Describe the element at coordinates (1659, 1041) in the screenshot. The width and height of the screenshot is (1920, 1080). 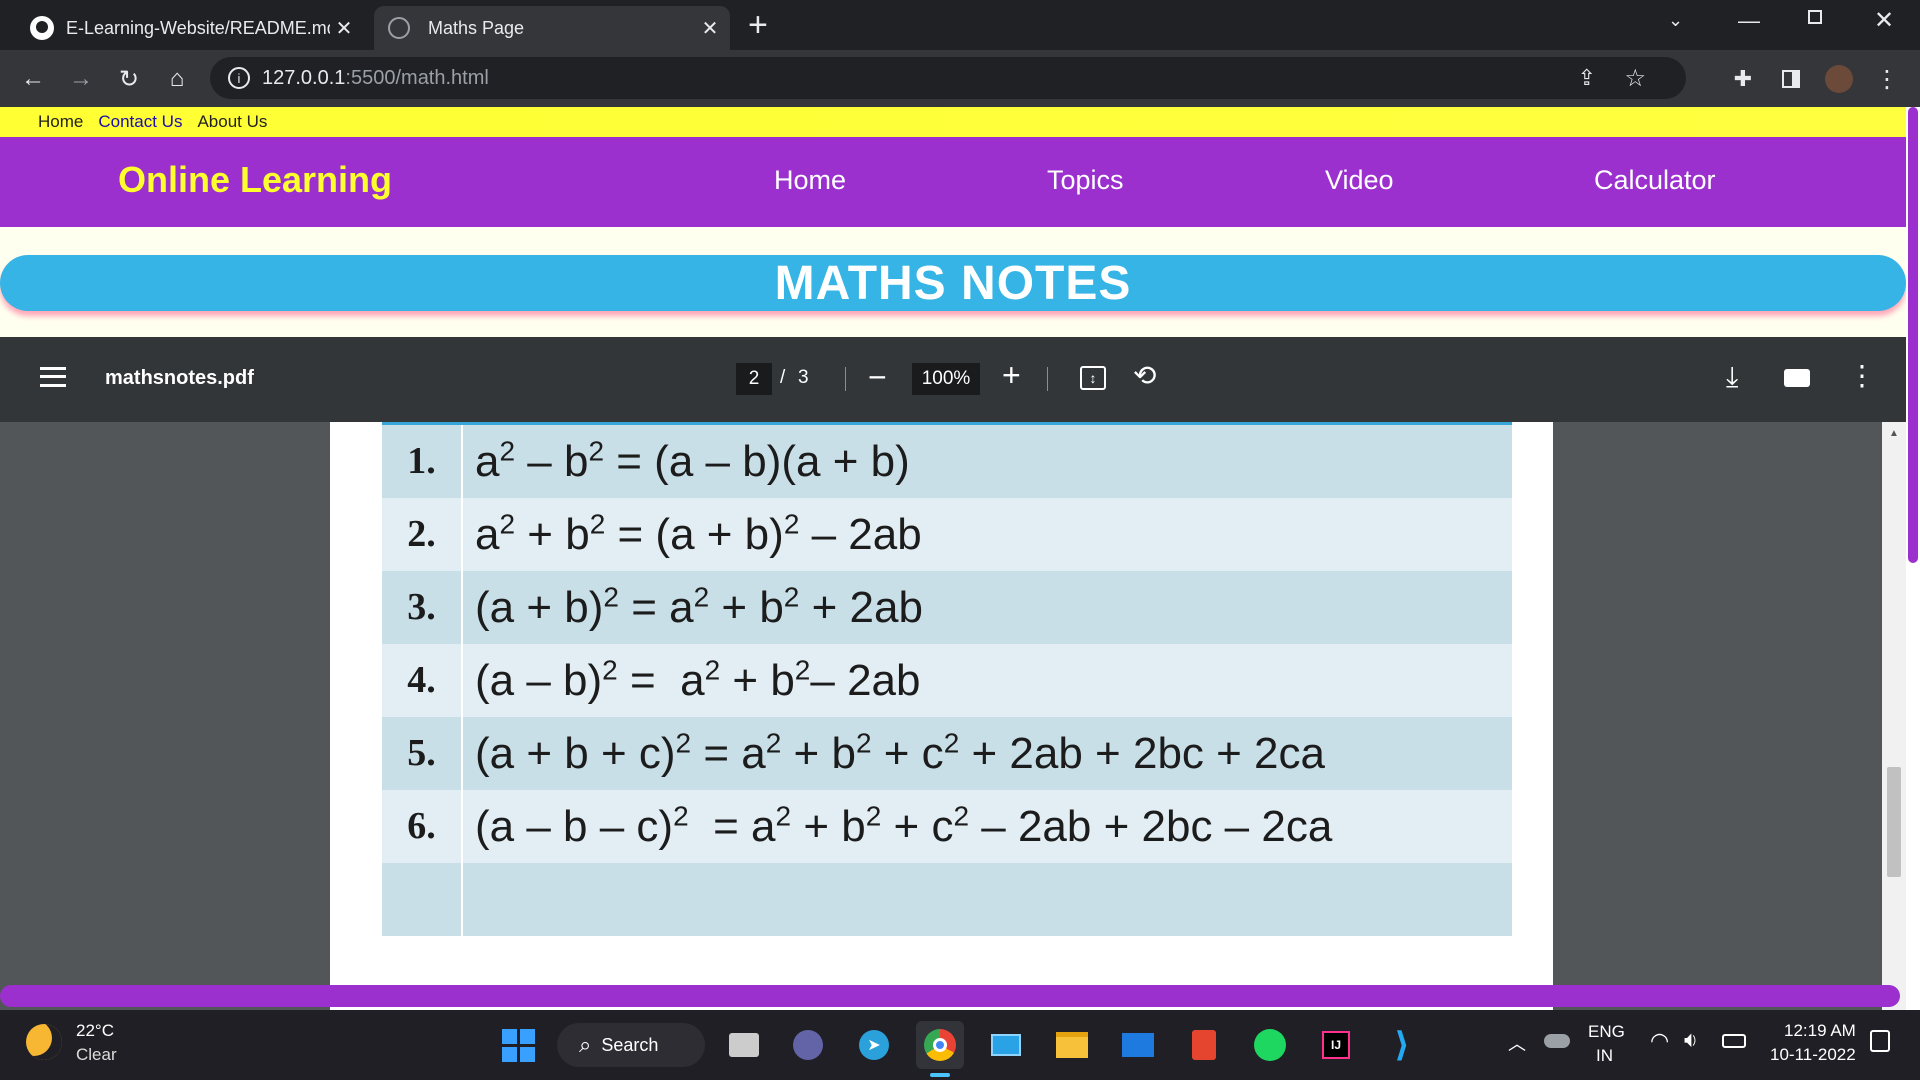
I see `wifi-icon: ◠` at that location.